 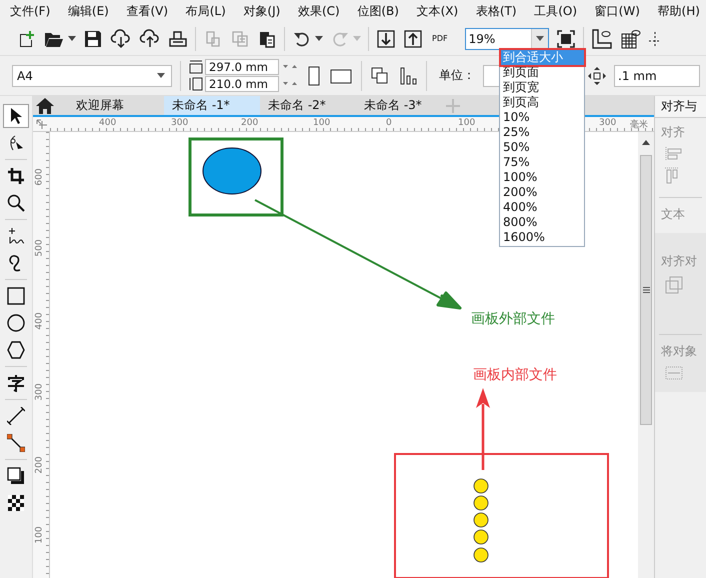 I want to click on section-label: 将对象, so click(x=679, y=351).